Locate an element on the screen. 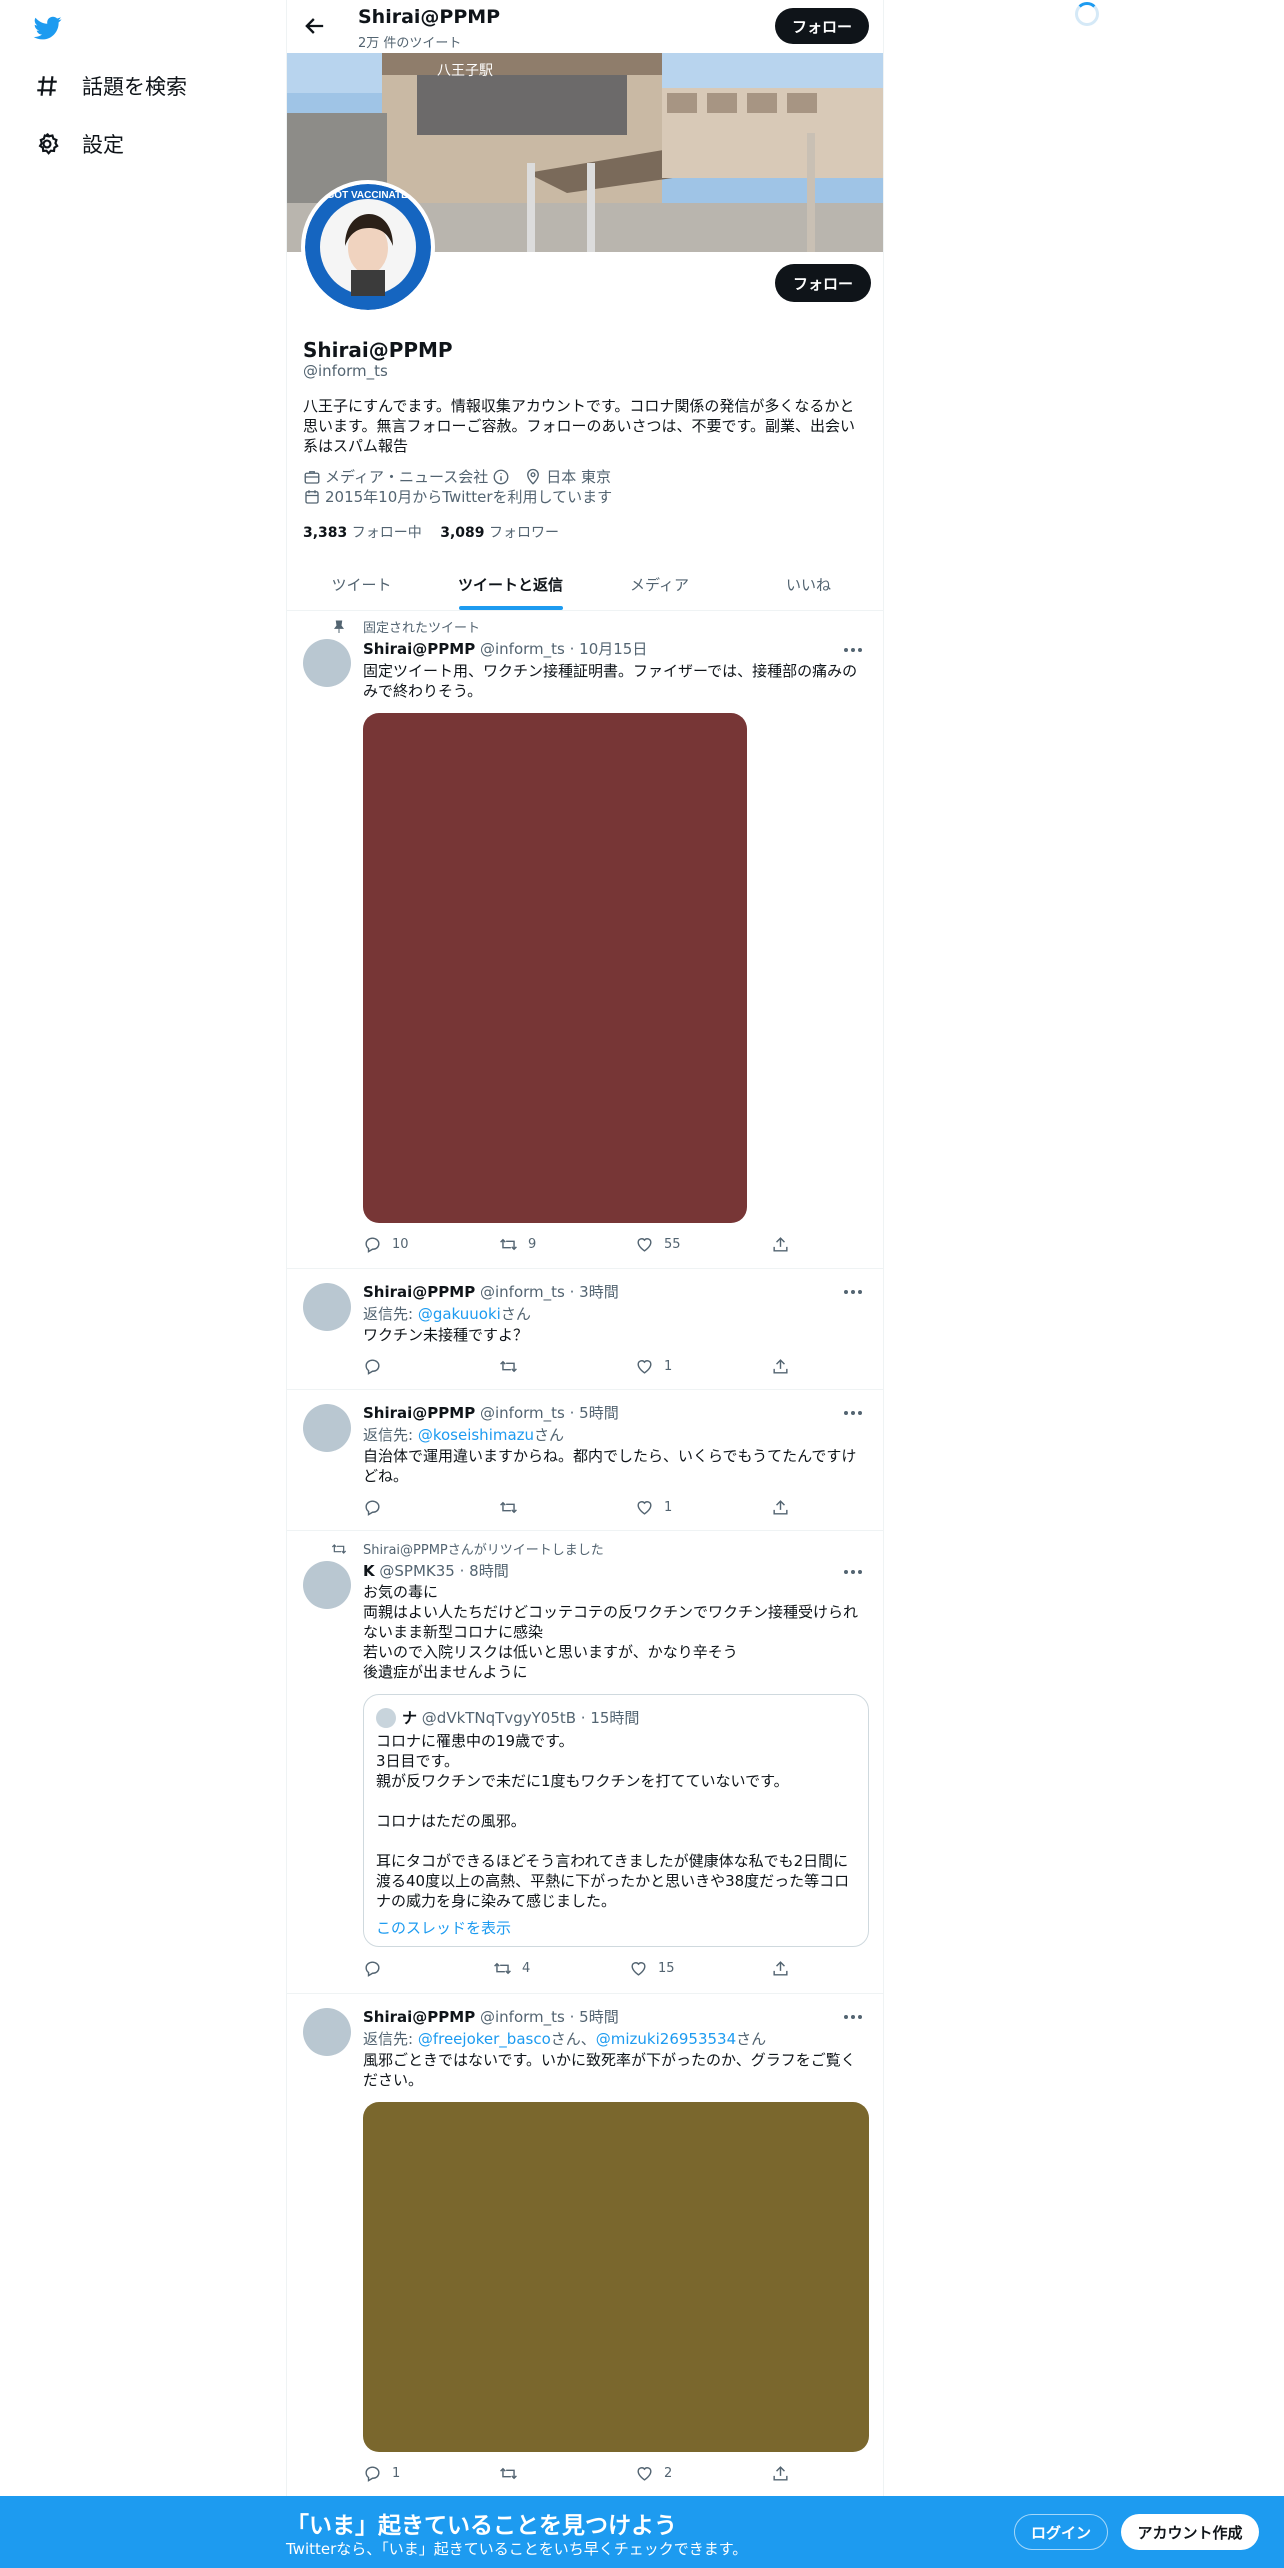 The height and width of the screenshot is (2568, 1284). pinned-label: 固定されたツイート is located at coordinates (422, 628).